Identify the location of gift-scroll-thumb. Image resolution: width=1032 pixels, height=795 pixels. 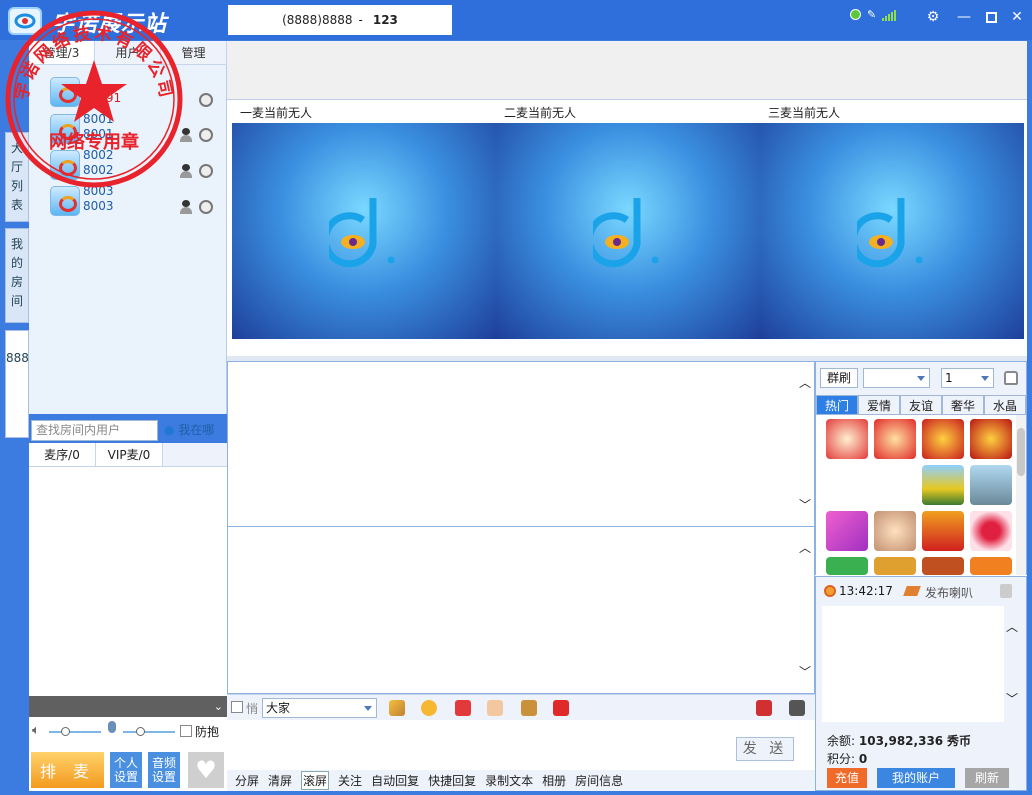
(1021, 452).